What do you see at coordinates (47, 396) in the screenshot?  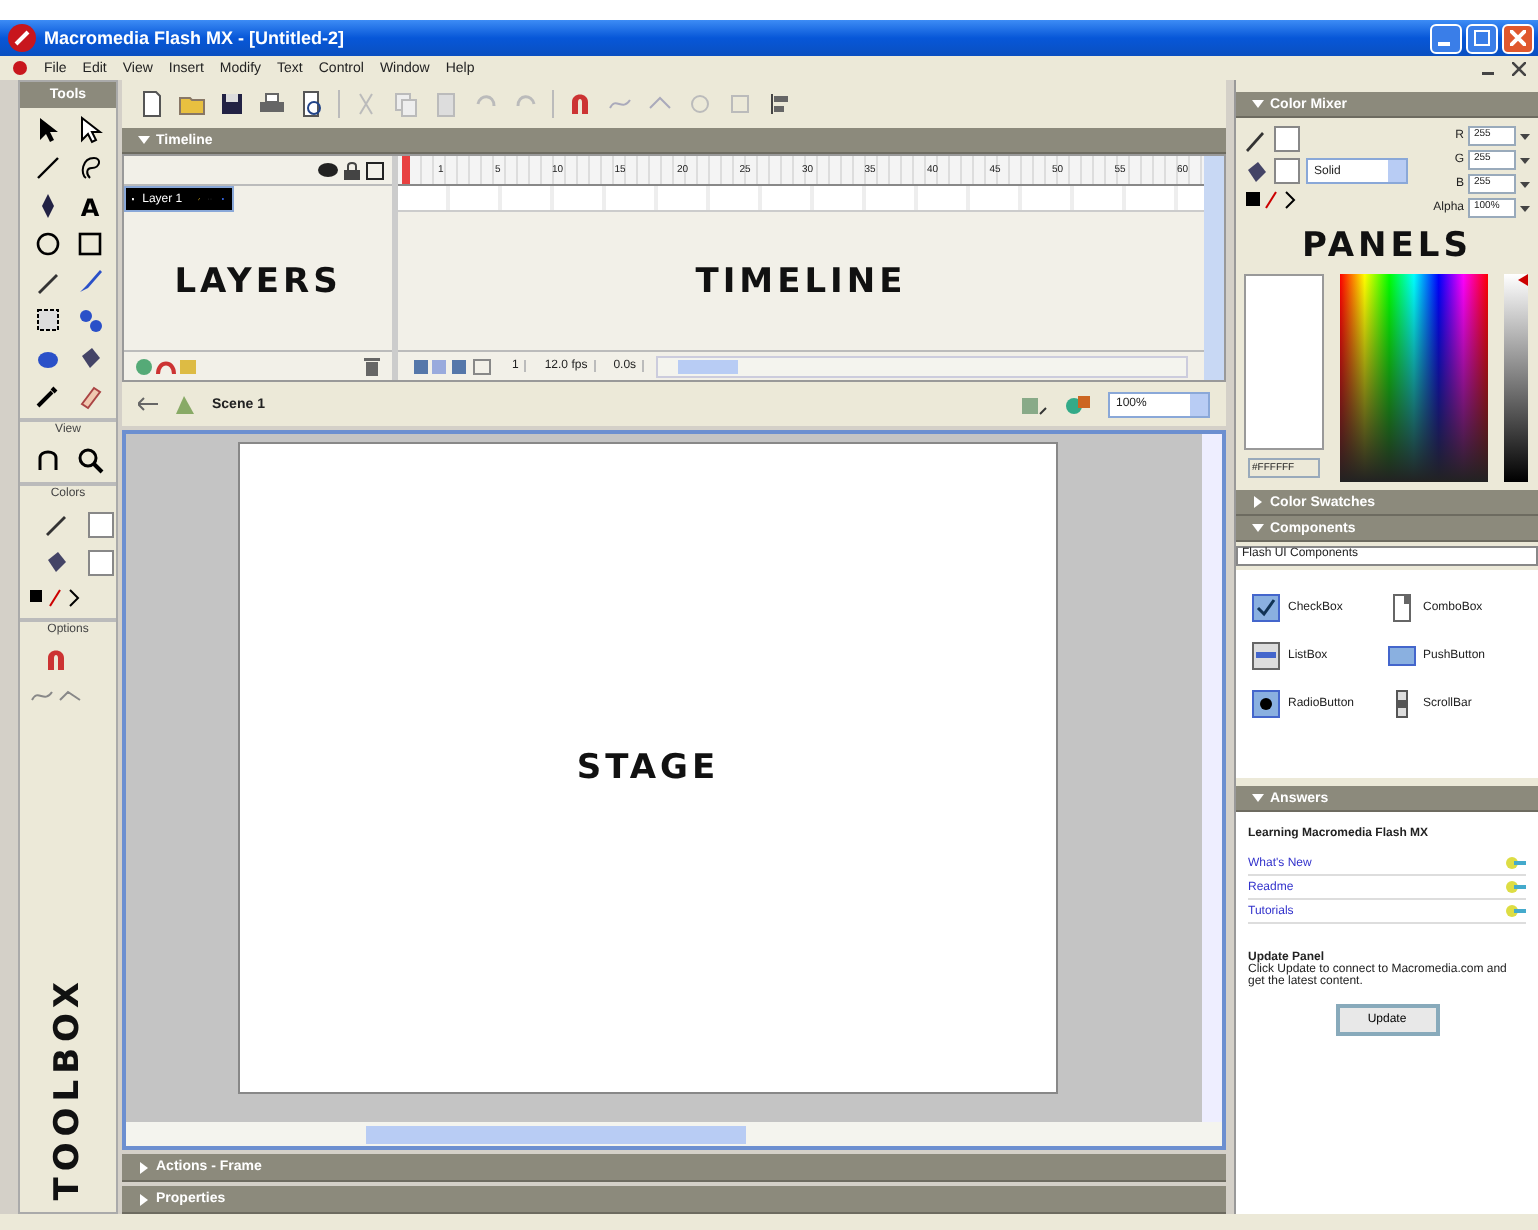 I see `eyedropper-tool-icon` at bounding box center [47, 396].